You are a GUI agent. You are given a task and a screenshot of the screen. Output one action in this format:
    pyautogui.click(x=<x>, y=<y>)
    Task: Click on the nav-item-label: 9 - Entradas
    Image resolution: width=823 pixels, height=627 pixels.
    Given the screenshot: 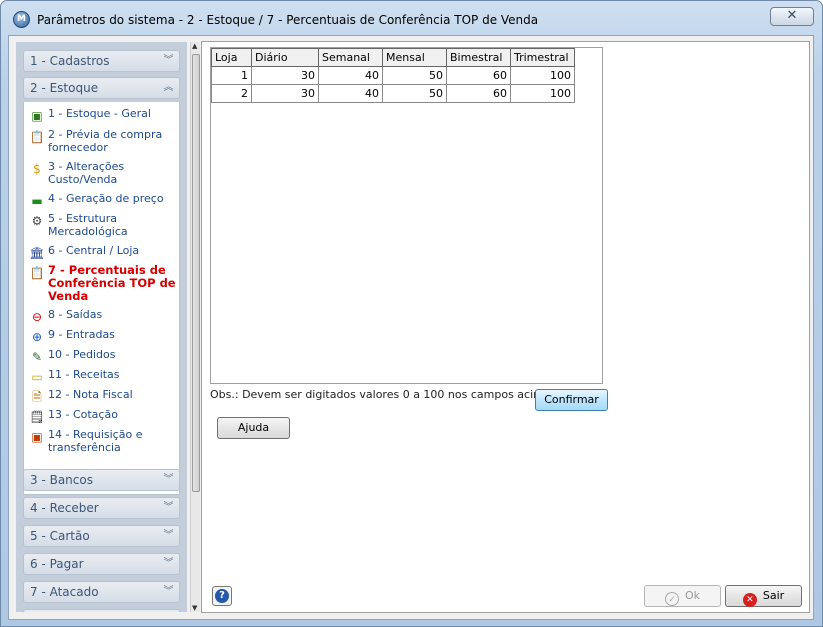 What is the action you would take?
    pyautogui.click(x=81, y=334)
    